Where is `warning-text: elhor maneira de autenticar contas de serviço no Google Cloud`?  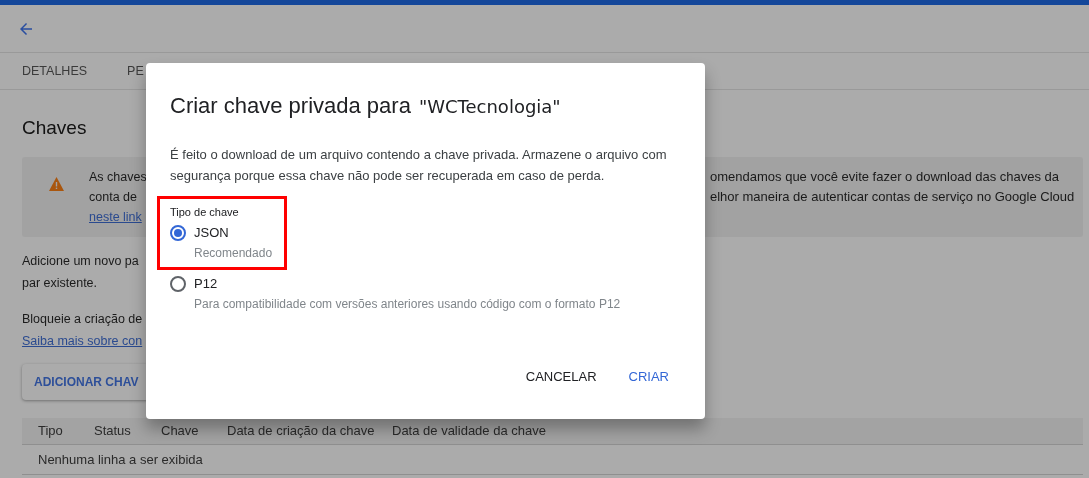
warning-text: elhor maneira de autenticar contas de serviço no Google Cloud is located at coordinates (892, 197).